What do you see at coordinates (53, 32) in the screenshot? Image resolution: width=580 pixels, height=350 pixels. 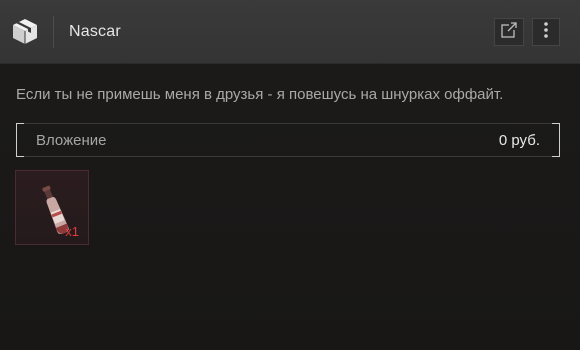 I see `header-divider` at bounding box center [53, 32].